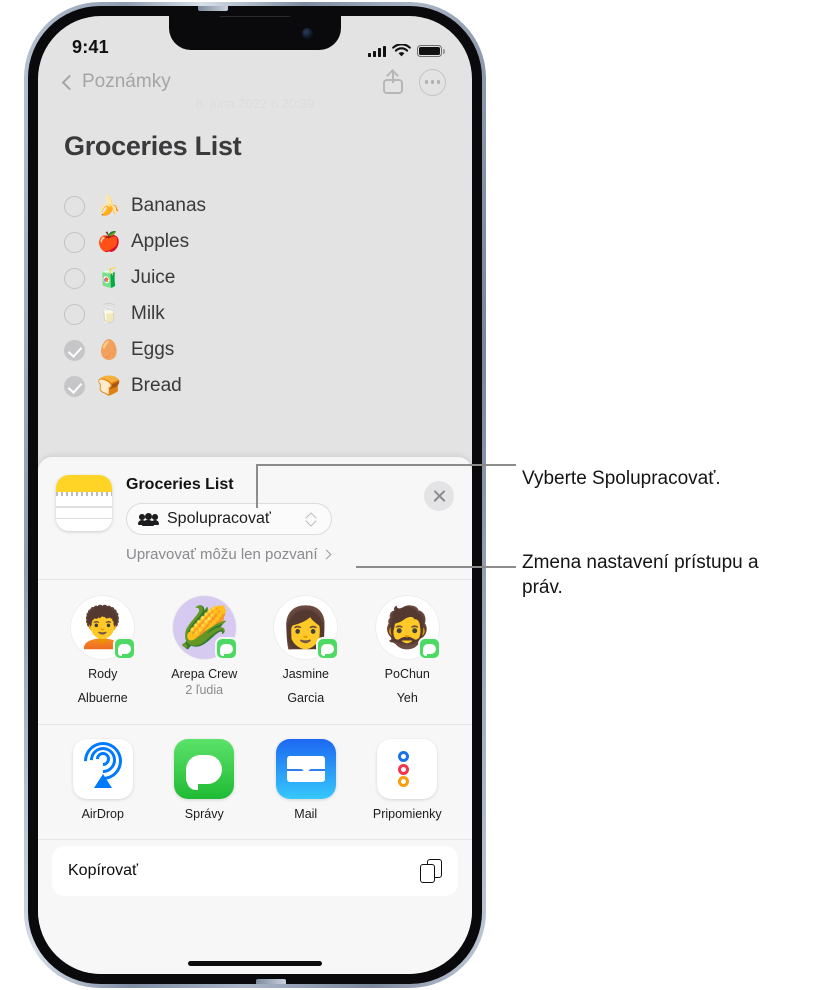  What do you see at coordinates (103, 871) in the screenshot?
I see `action-label: Kopírovať` at bounding box center [103, 871].